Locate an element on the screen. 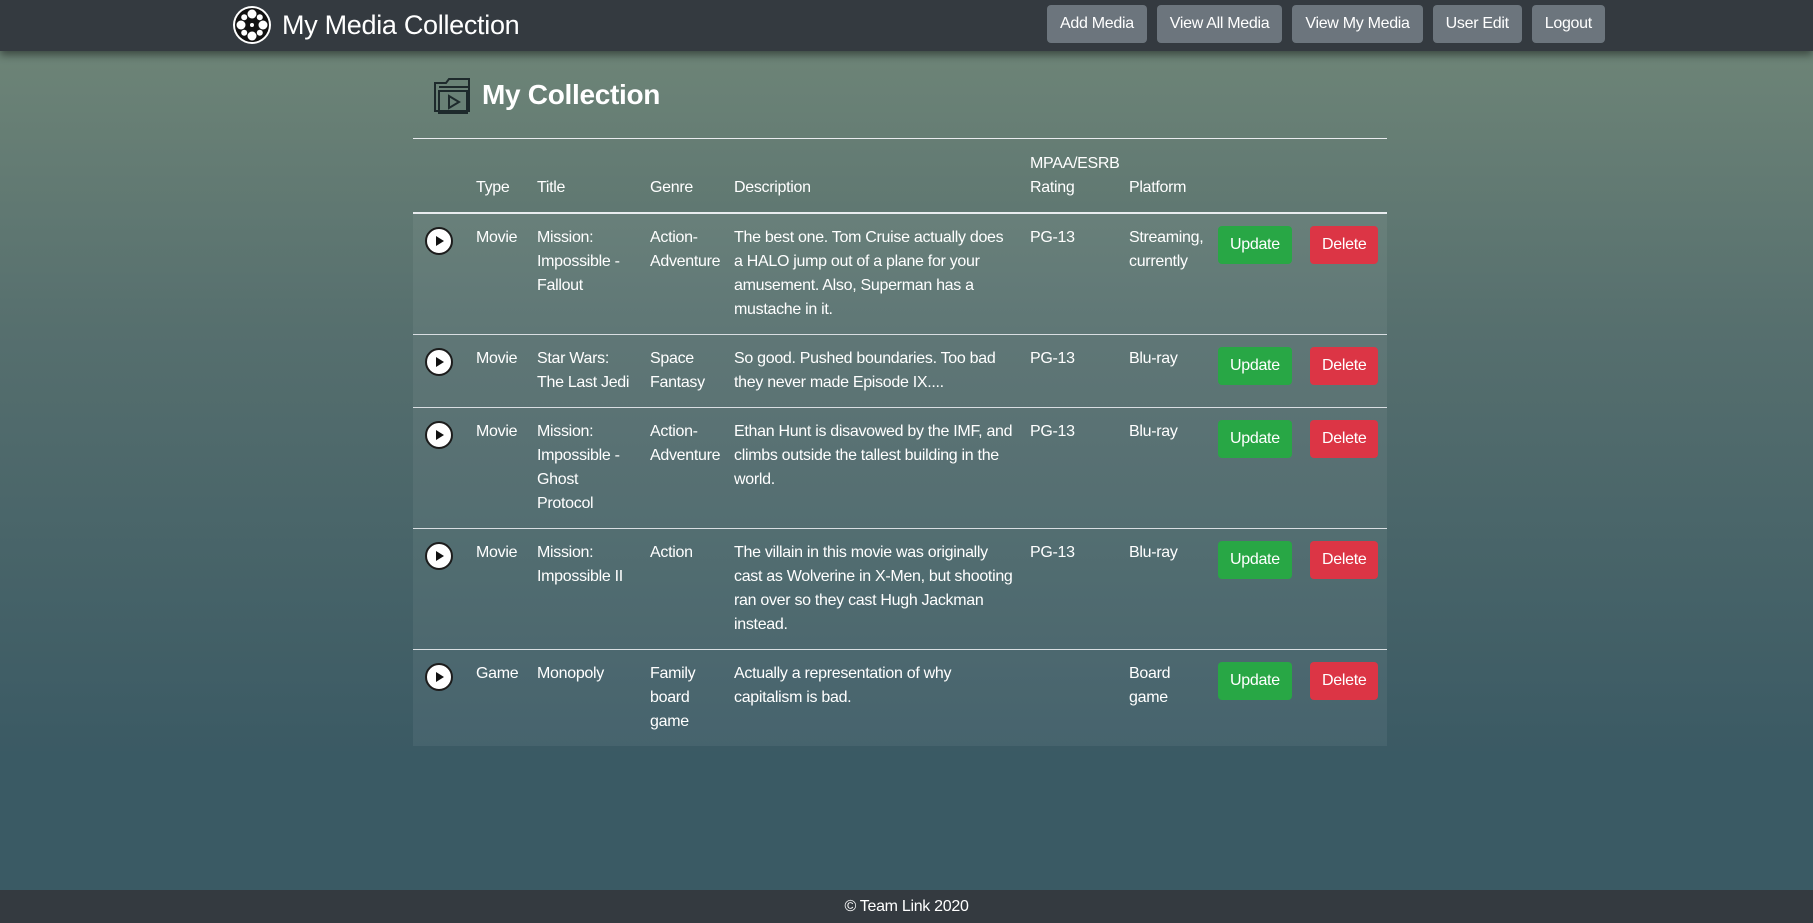 Image resolution: width=1813 pixels, height=923 pixels. cell-genre: Family board game is located at coordinates (684, 697).